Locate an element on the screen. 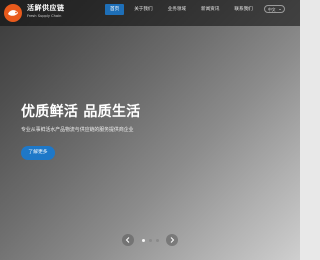 This screenshot has width=320, height=260. language-label: 中文 is located at coordinates (272, 9).